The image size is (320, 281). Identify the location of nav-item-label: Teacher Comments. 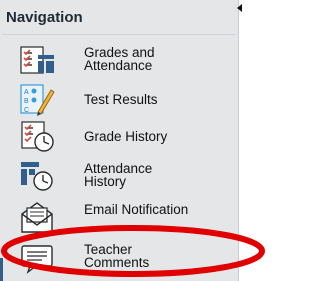
(117, 256).